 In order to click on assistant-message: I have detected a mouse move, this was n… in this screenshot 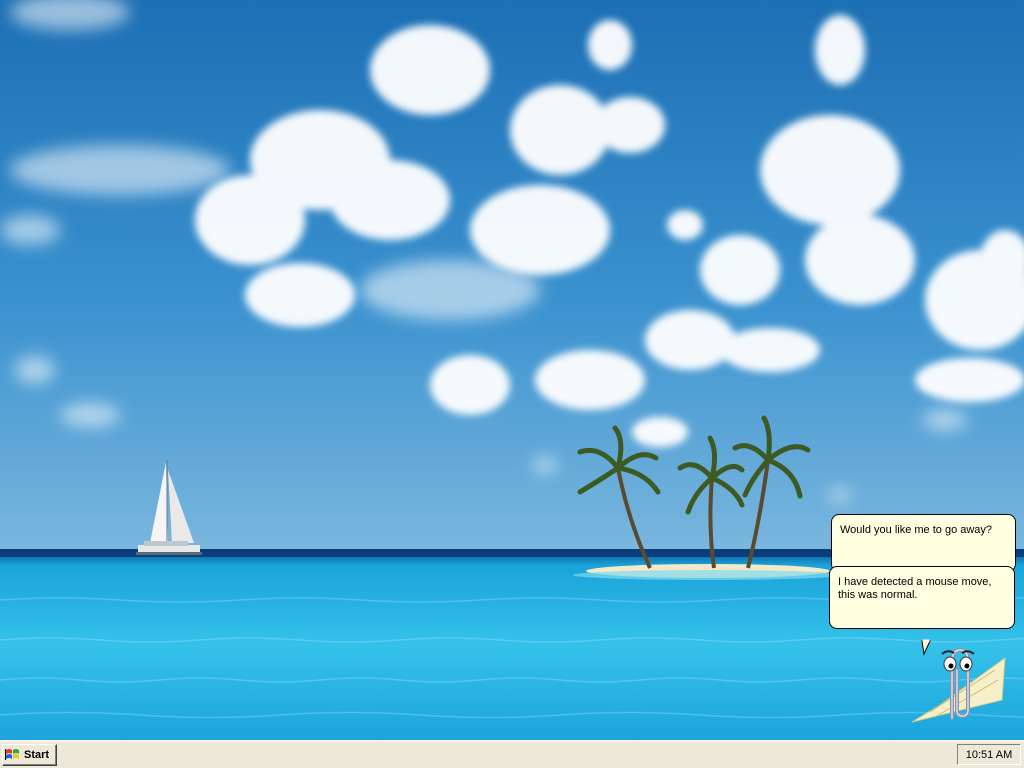, I will do `click(915, 588)`.